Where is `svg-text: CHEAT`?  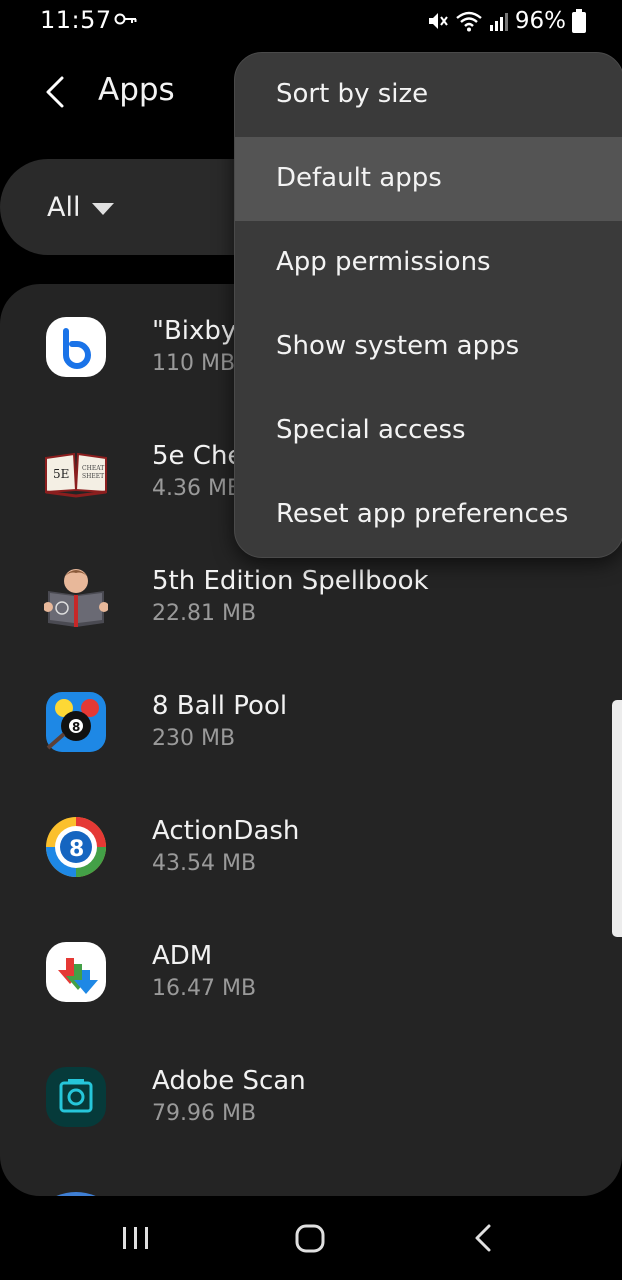 svg-text: CHEAT is located at coordinates (93, 468).